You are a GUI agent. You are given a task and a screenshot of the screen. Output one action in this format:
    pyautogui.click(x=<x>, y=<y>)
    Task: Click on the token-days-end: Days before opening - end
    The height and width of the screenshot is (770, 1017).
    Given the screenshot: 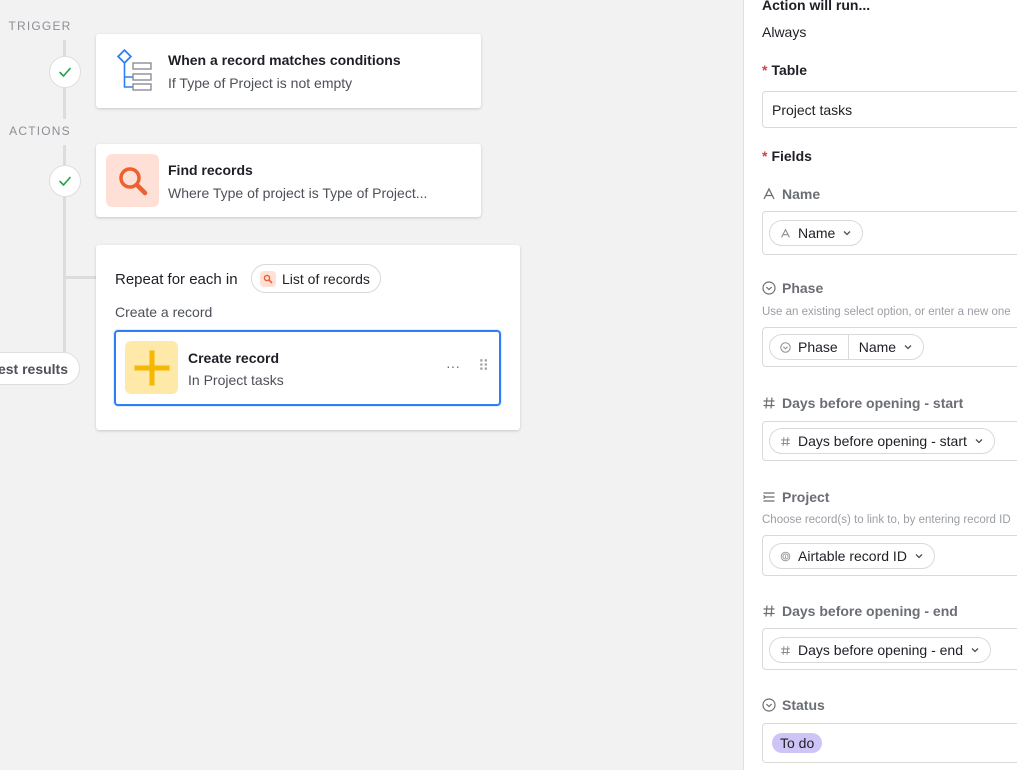 What is the action you would take?
    pyautogui.click(x=880, y=650)
    